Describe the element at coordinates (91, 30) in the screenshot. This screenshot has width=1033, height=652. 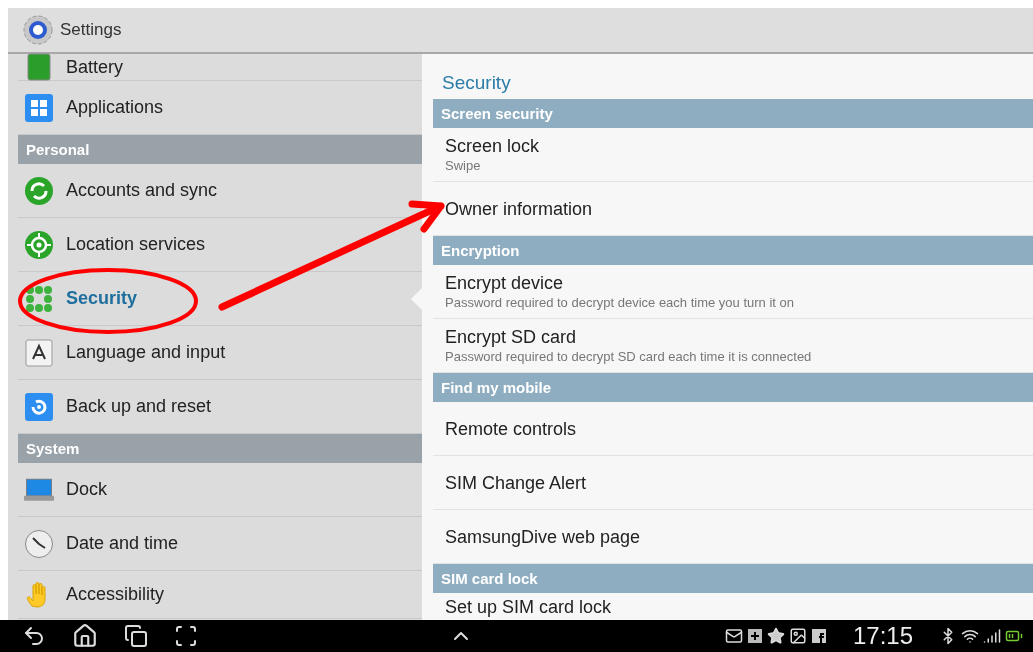
I see `app-title: Settings` at that location.